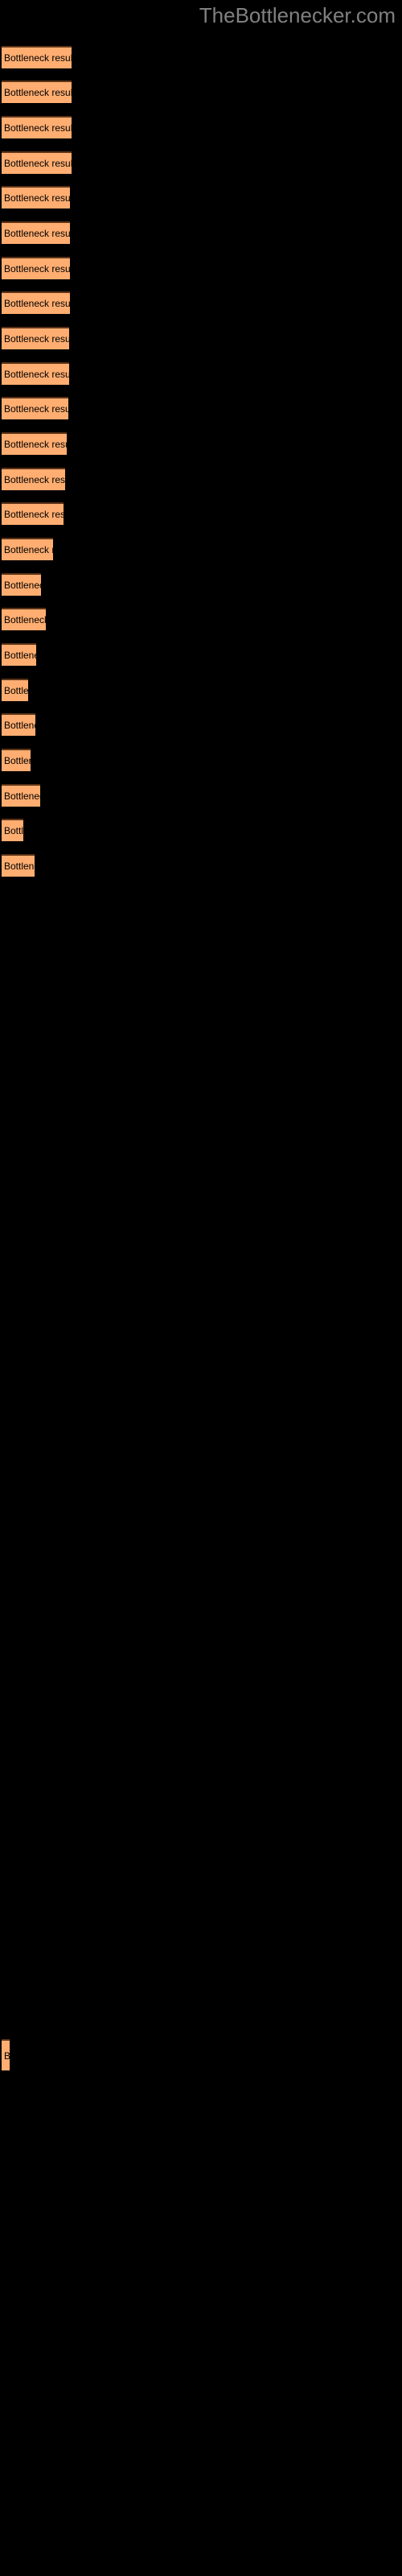 The width and height of the screenshot is (402, 2576). I want to click on bar-13: Bottleneck result, so click(33, 479).